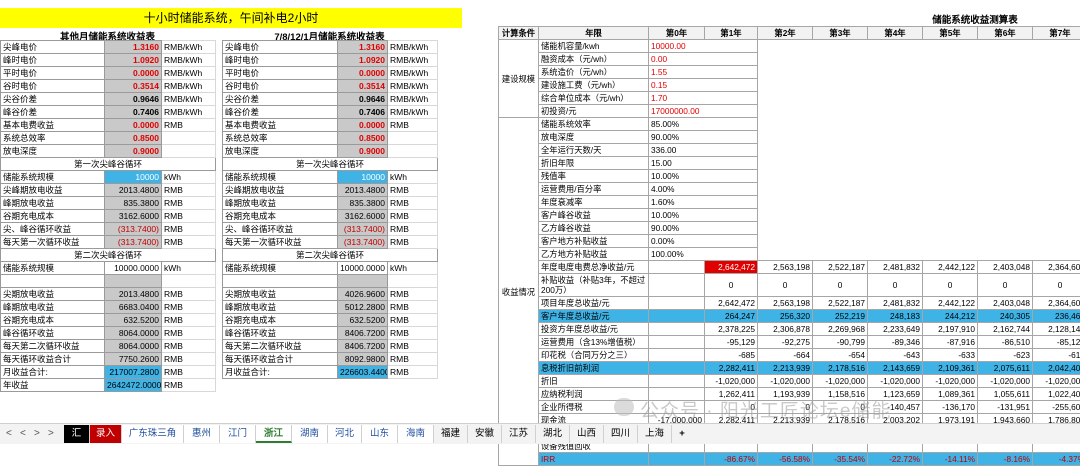  Describe the element at coordinates (731, 368) in the screenshot. I see `year-value: 2,282,411` at that location.